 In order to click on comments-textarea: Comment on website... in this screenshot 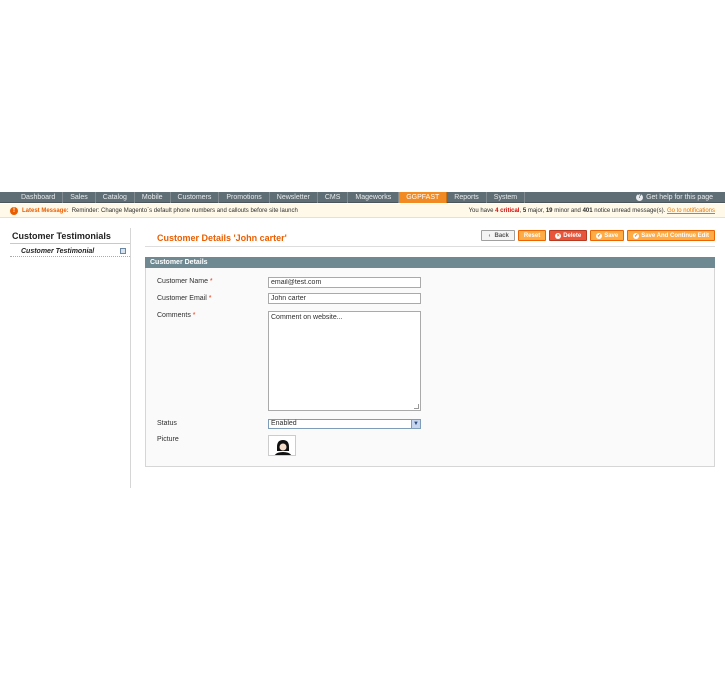, I will do `click(344, 361)`.